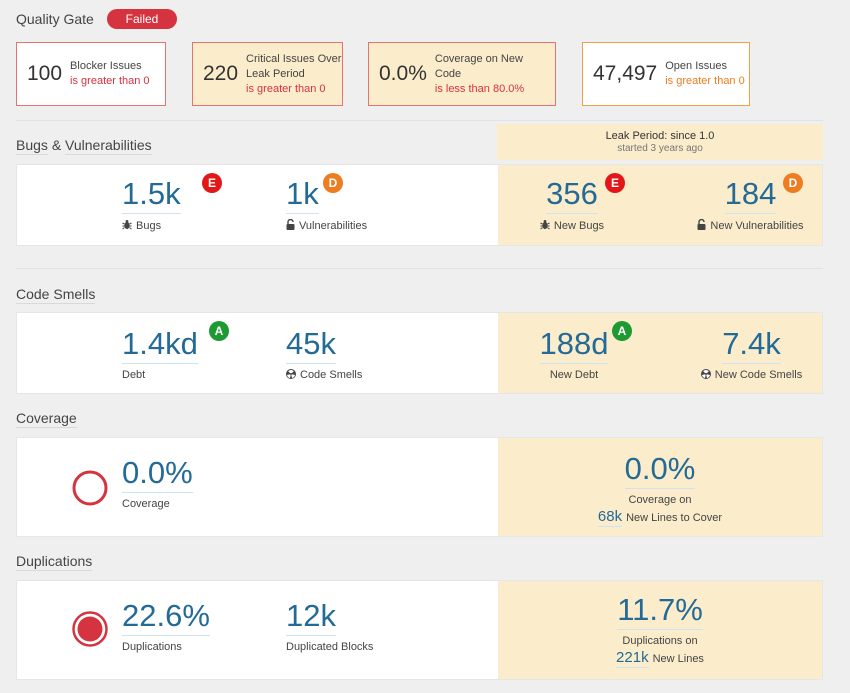  I want to click on vulnerabilities-link: Vulnerabilities, so click(108, 146).